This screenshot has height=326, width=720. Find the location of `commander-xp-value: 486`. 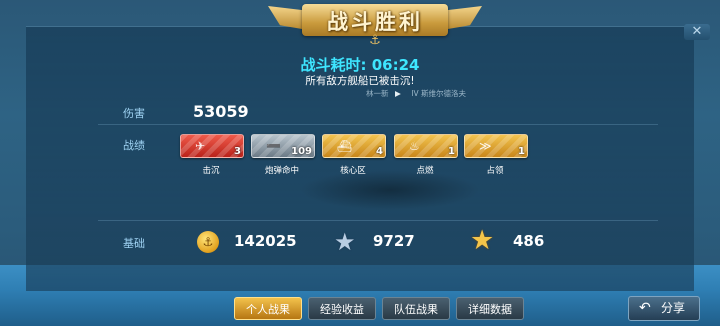

commander-xp-value: 486 is located at coordinates (529, 241).